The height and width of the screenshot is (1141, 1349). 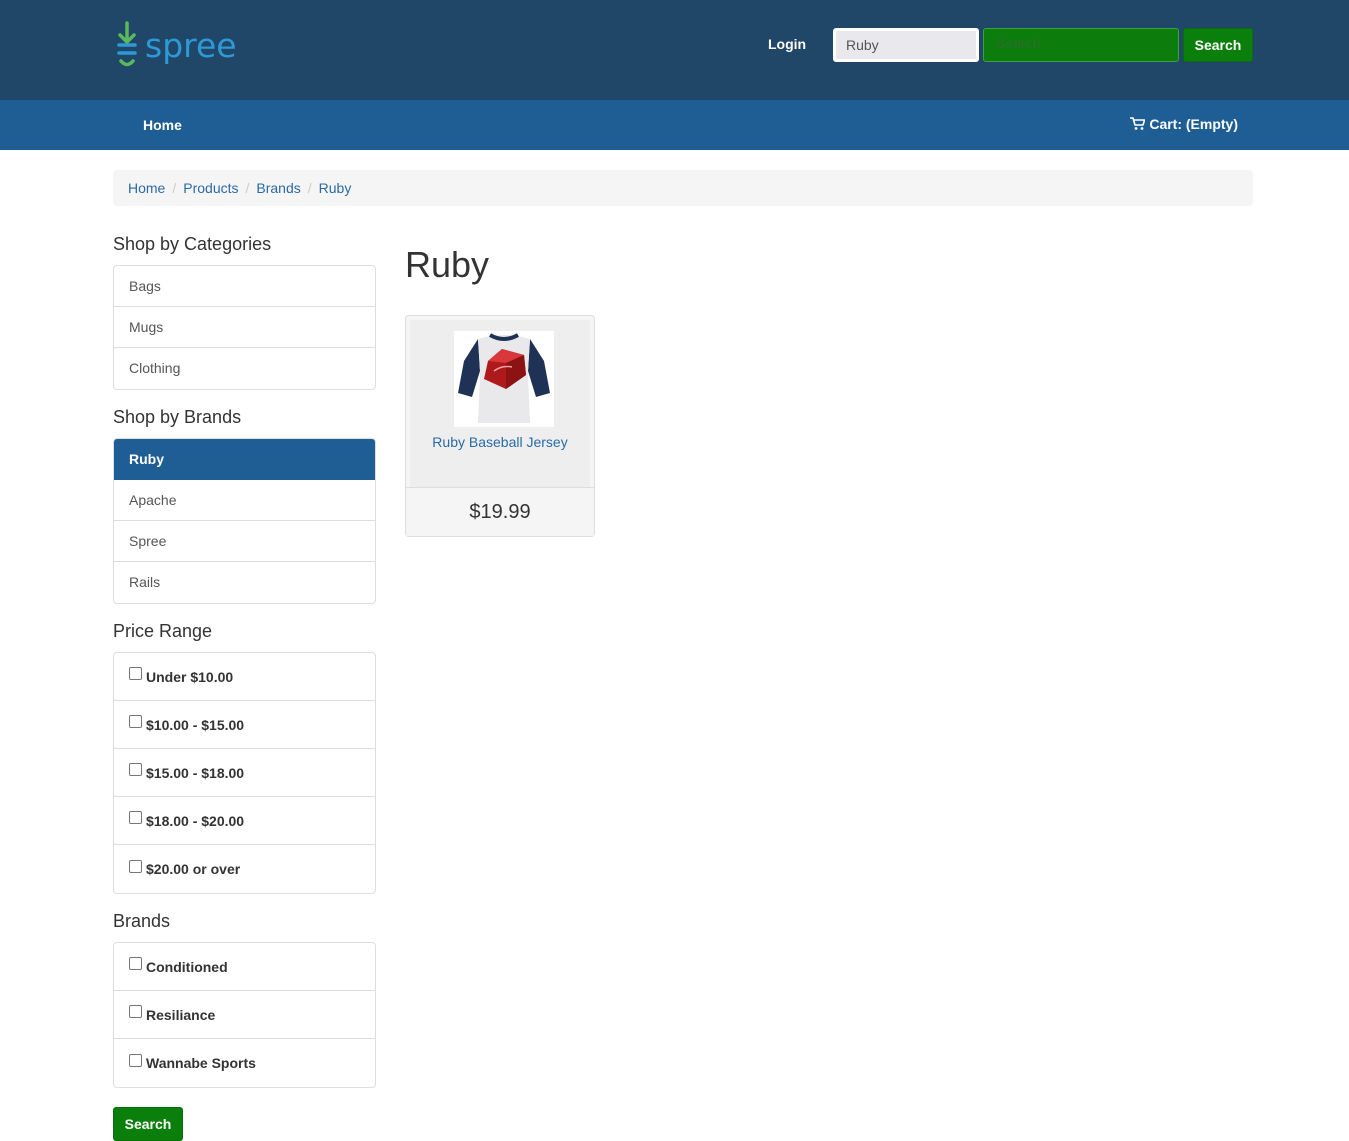 I want to click on breadcrumb-brands: Brands, so click(x=278, y=188).